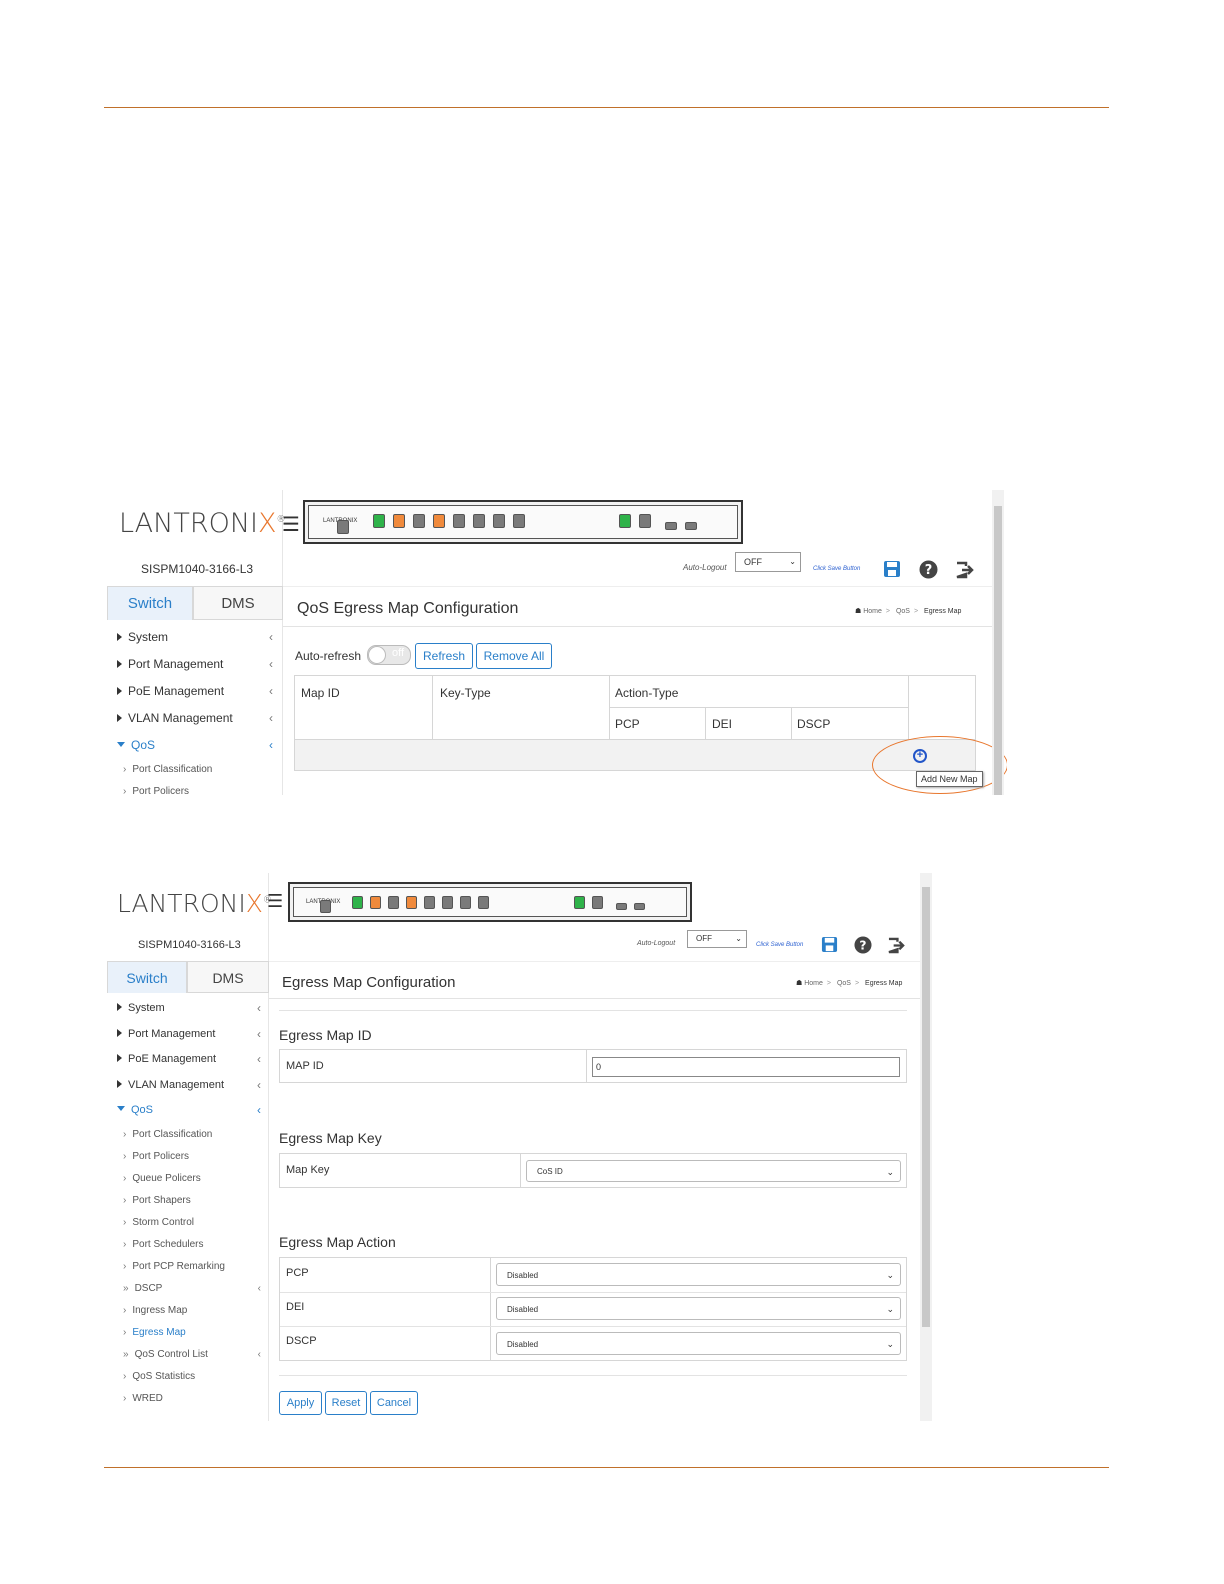 The width and height of the screenshot is (1224, 1584). Describe the element at coordinates (698, 1274) in the screenshot. I see `pcp-select: Disabled ⌄` at that location.